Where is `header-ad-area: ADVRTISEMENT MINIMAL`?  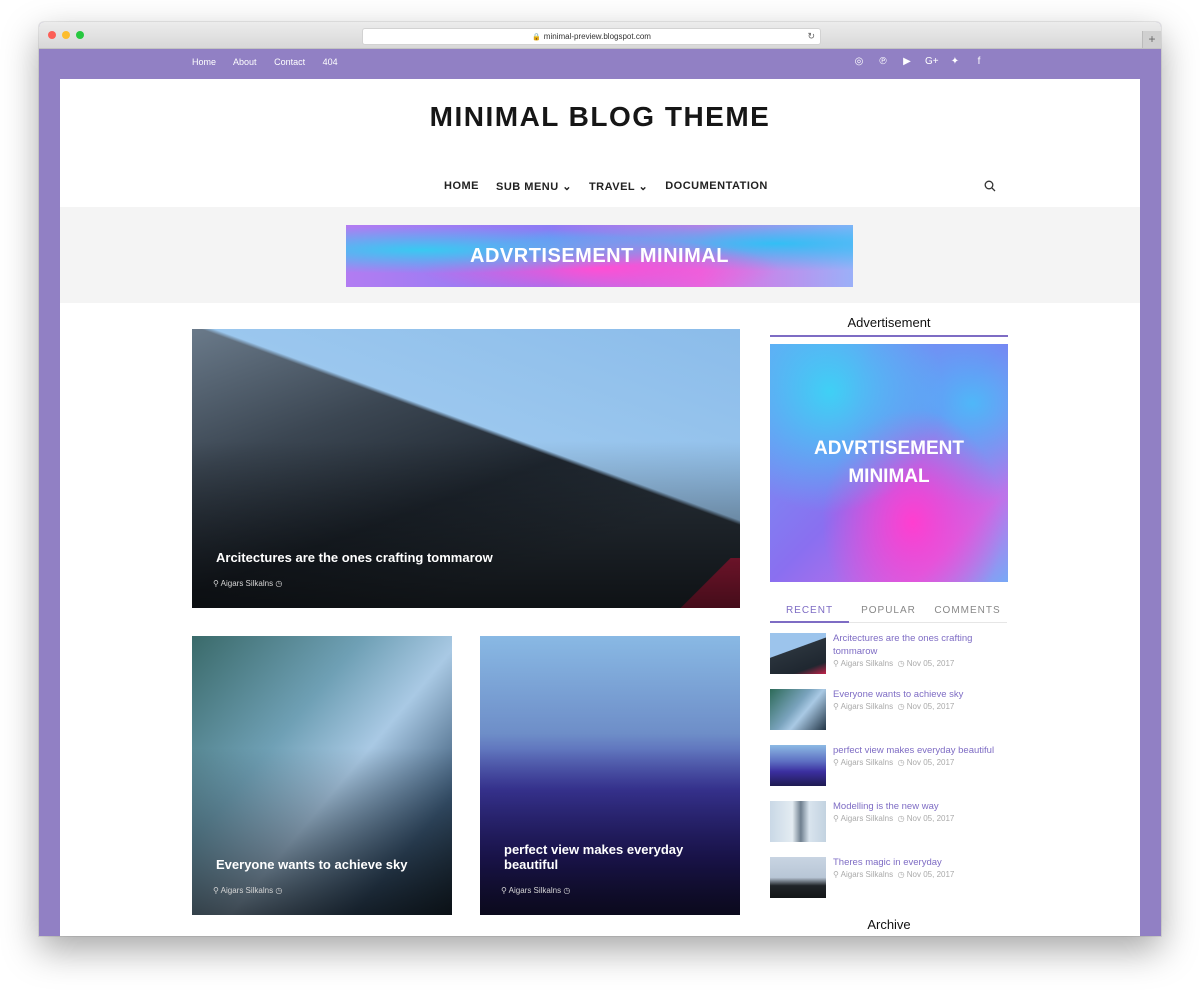
header-ad-area: ADVRTISEMENT MINIMAL is located at coordinates (600, 255).